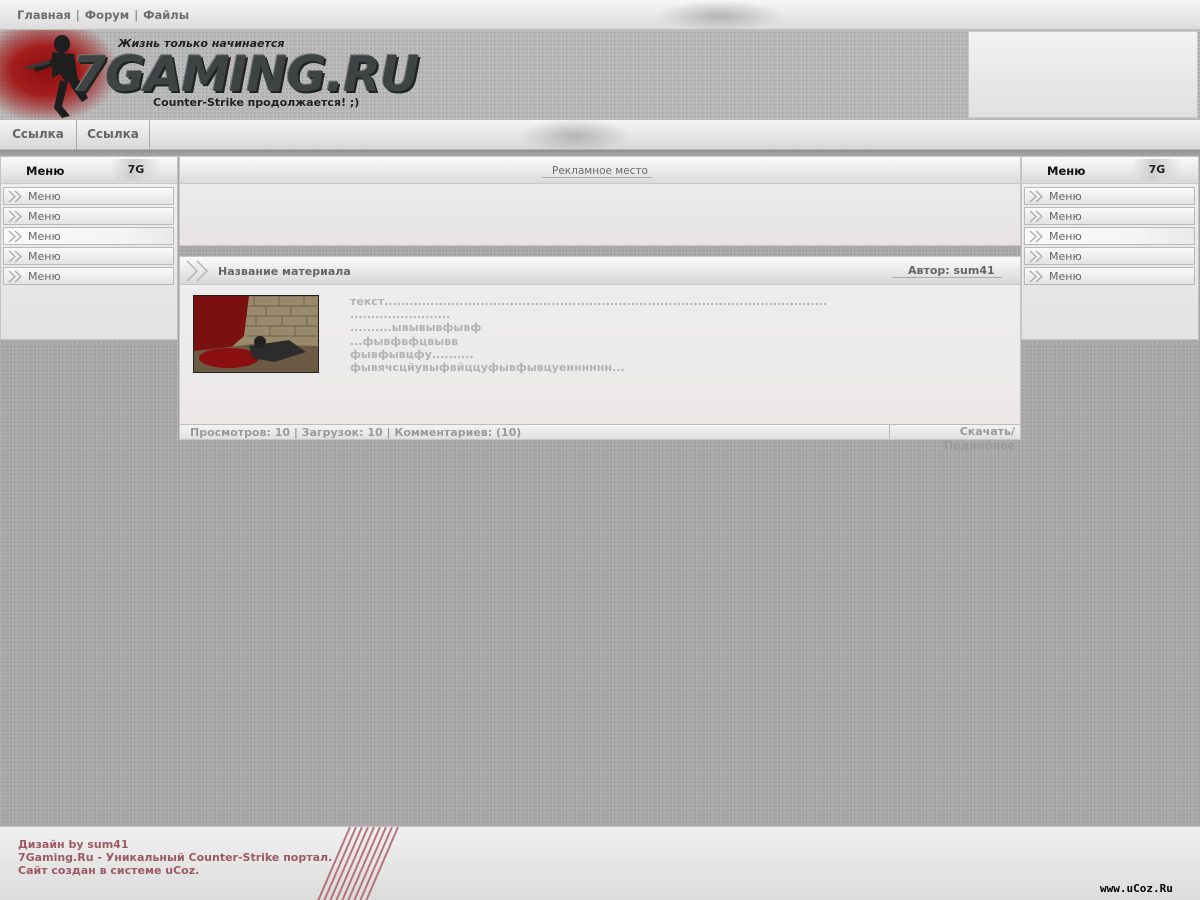 This screenshot has height=900, width=1200. What do you see at coordinates (951, 270) in the screenshot?
I see `post-author: Автор: sum41` at bounding box center [951, 270].